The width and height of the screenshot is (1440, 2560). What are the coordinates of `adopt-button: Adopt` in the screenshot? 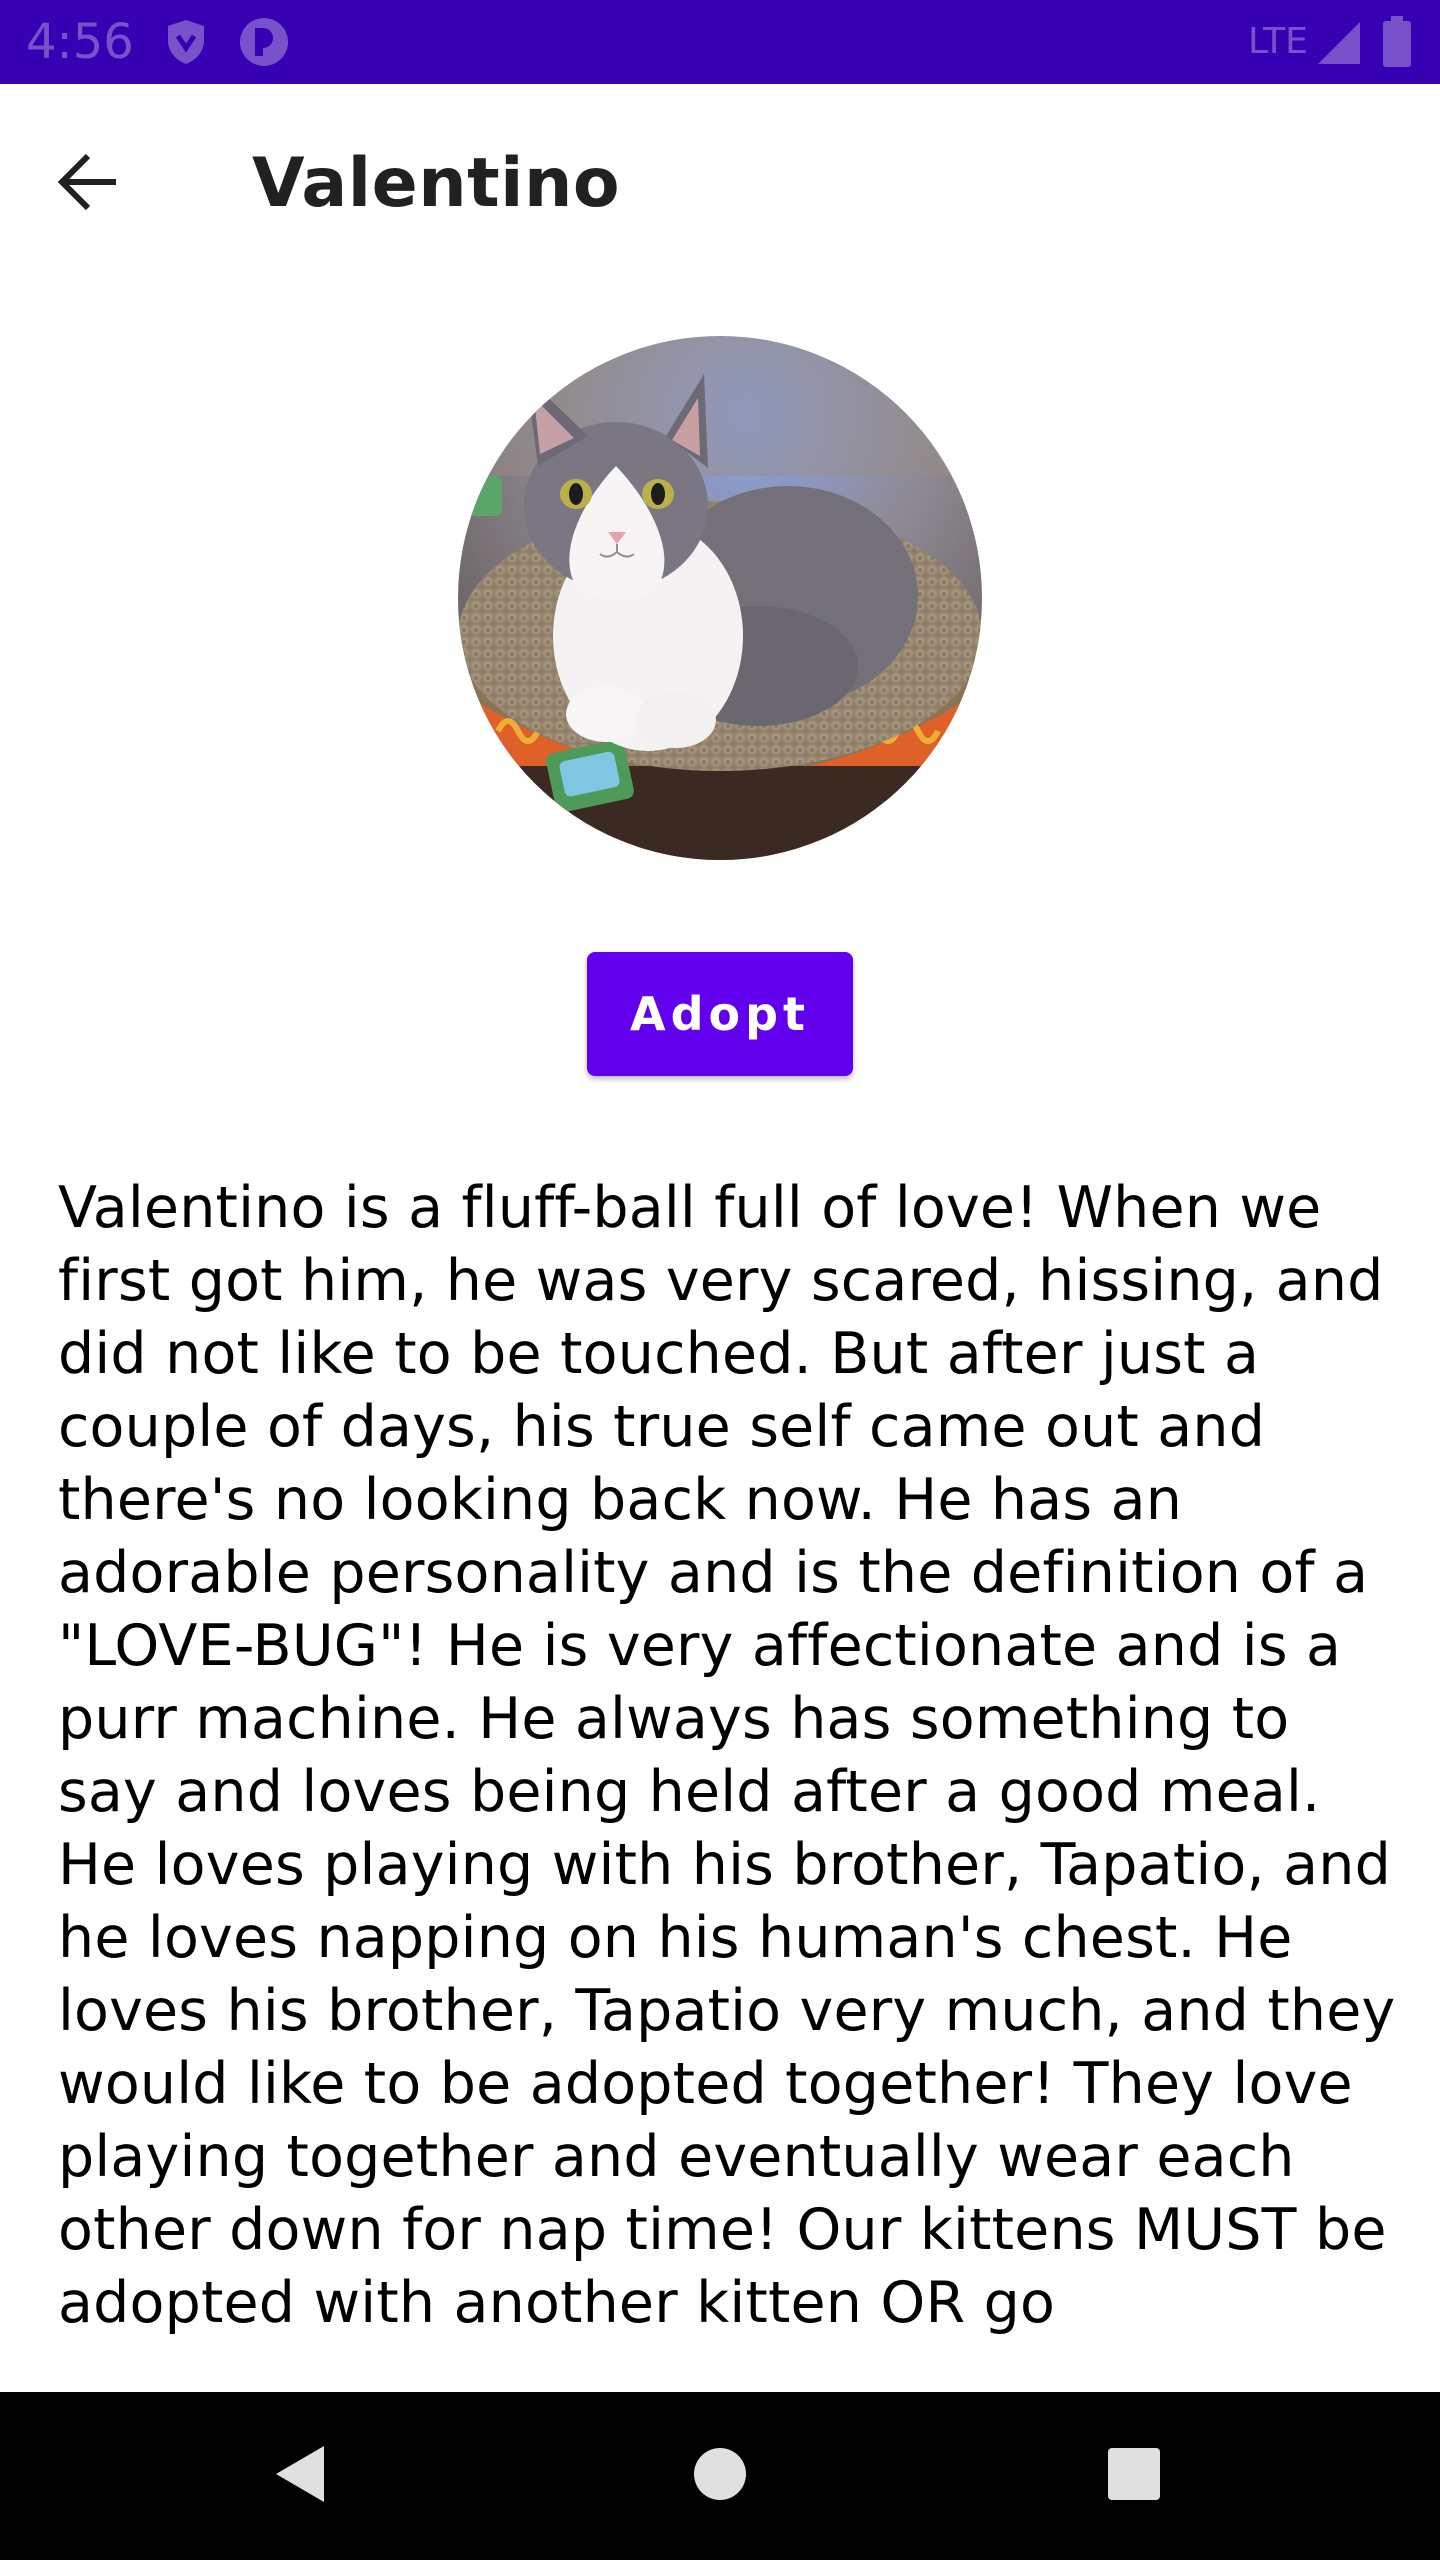 It's located at (720, 1014).